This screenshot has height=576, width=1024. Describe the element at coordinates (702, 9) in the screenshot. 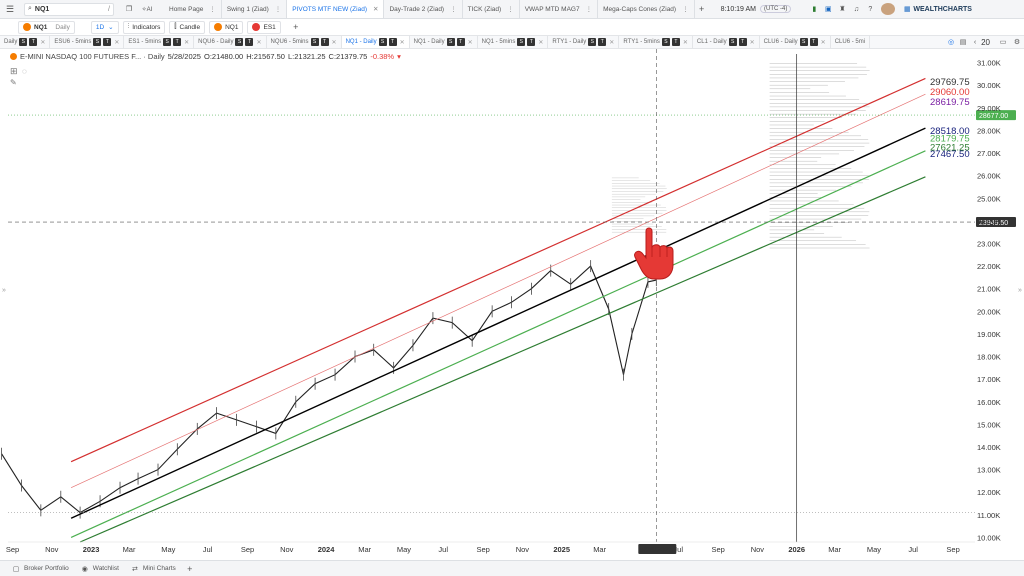

I see `add-tab-icon: +` at that location.